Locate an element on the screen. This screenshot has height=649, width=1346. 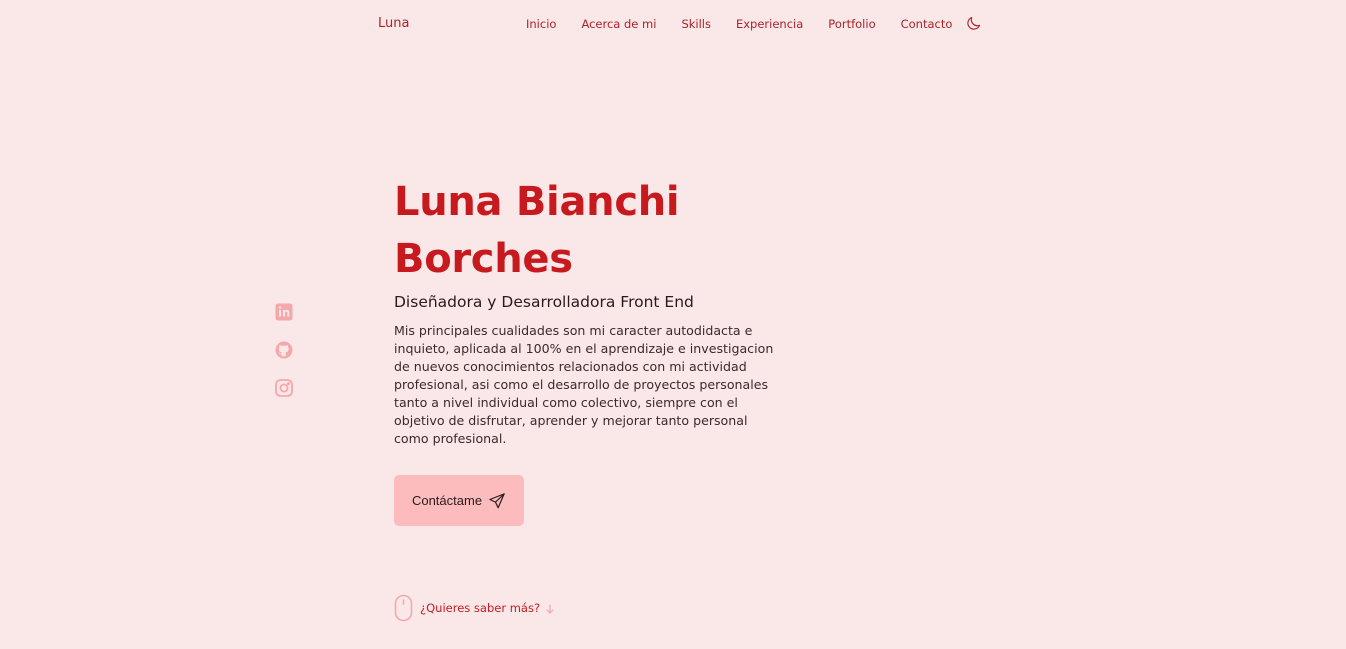
scroll-hint-label: ¿Quieres saber más? is located at coordinates (480, 608).